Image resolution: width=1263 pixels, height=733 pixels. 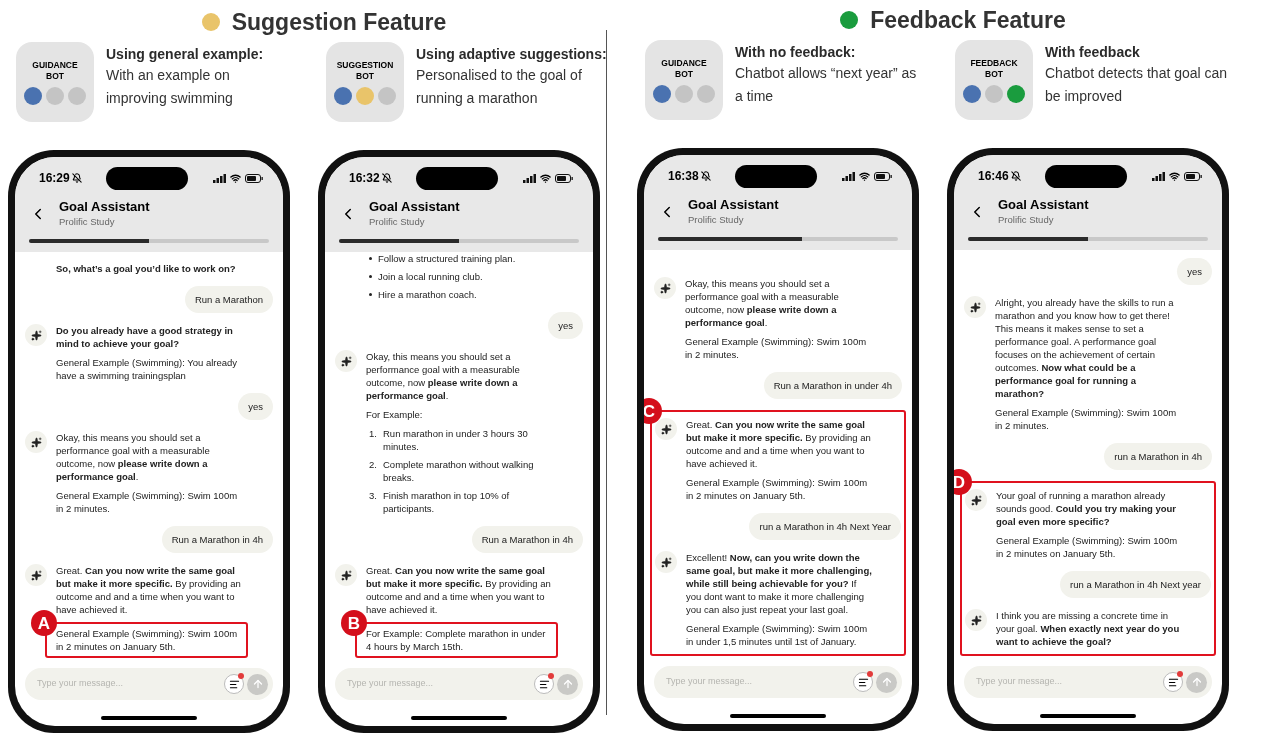 I want to click on message-text: For Example:, so click(x=395, y=414).